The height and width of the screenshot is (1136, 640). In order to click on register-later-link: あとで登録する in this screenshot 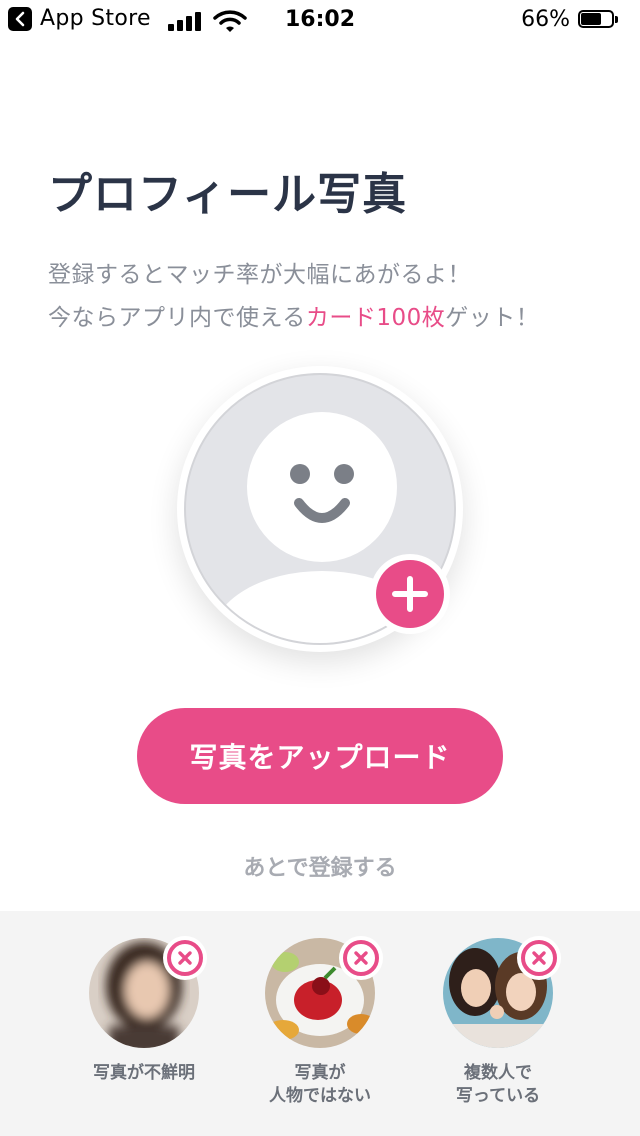, I will do `click(320, 866)`.